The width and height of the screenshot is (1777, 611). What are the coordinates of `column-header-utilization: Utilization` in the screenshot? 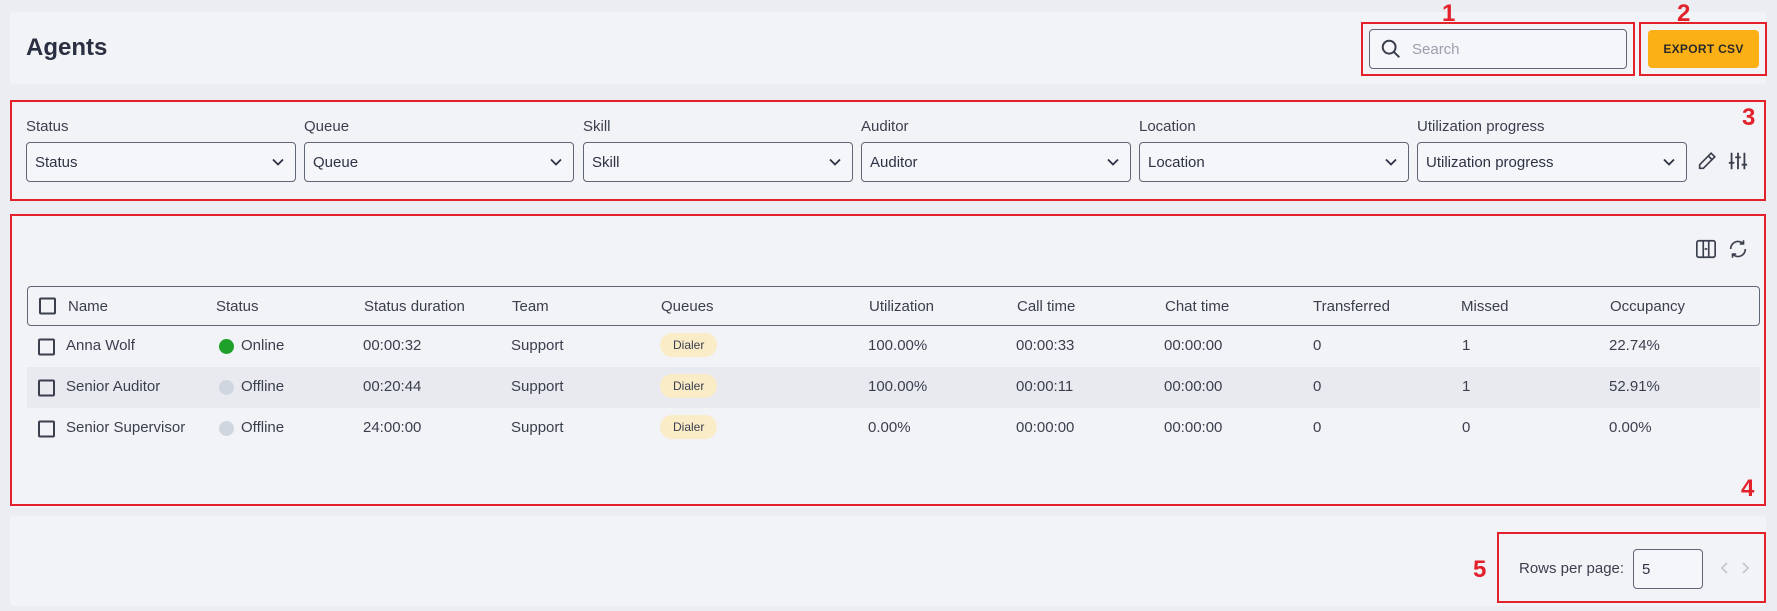 It's located at (901, 306).